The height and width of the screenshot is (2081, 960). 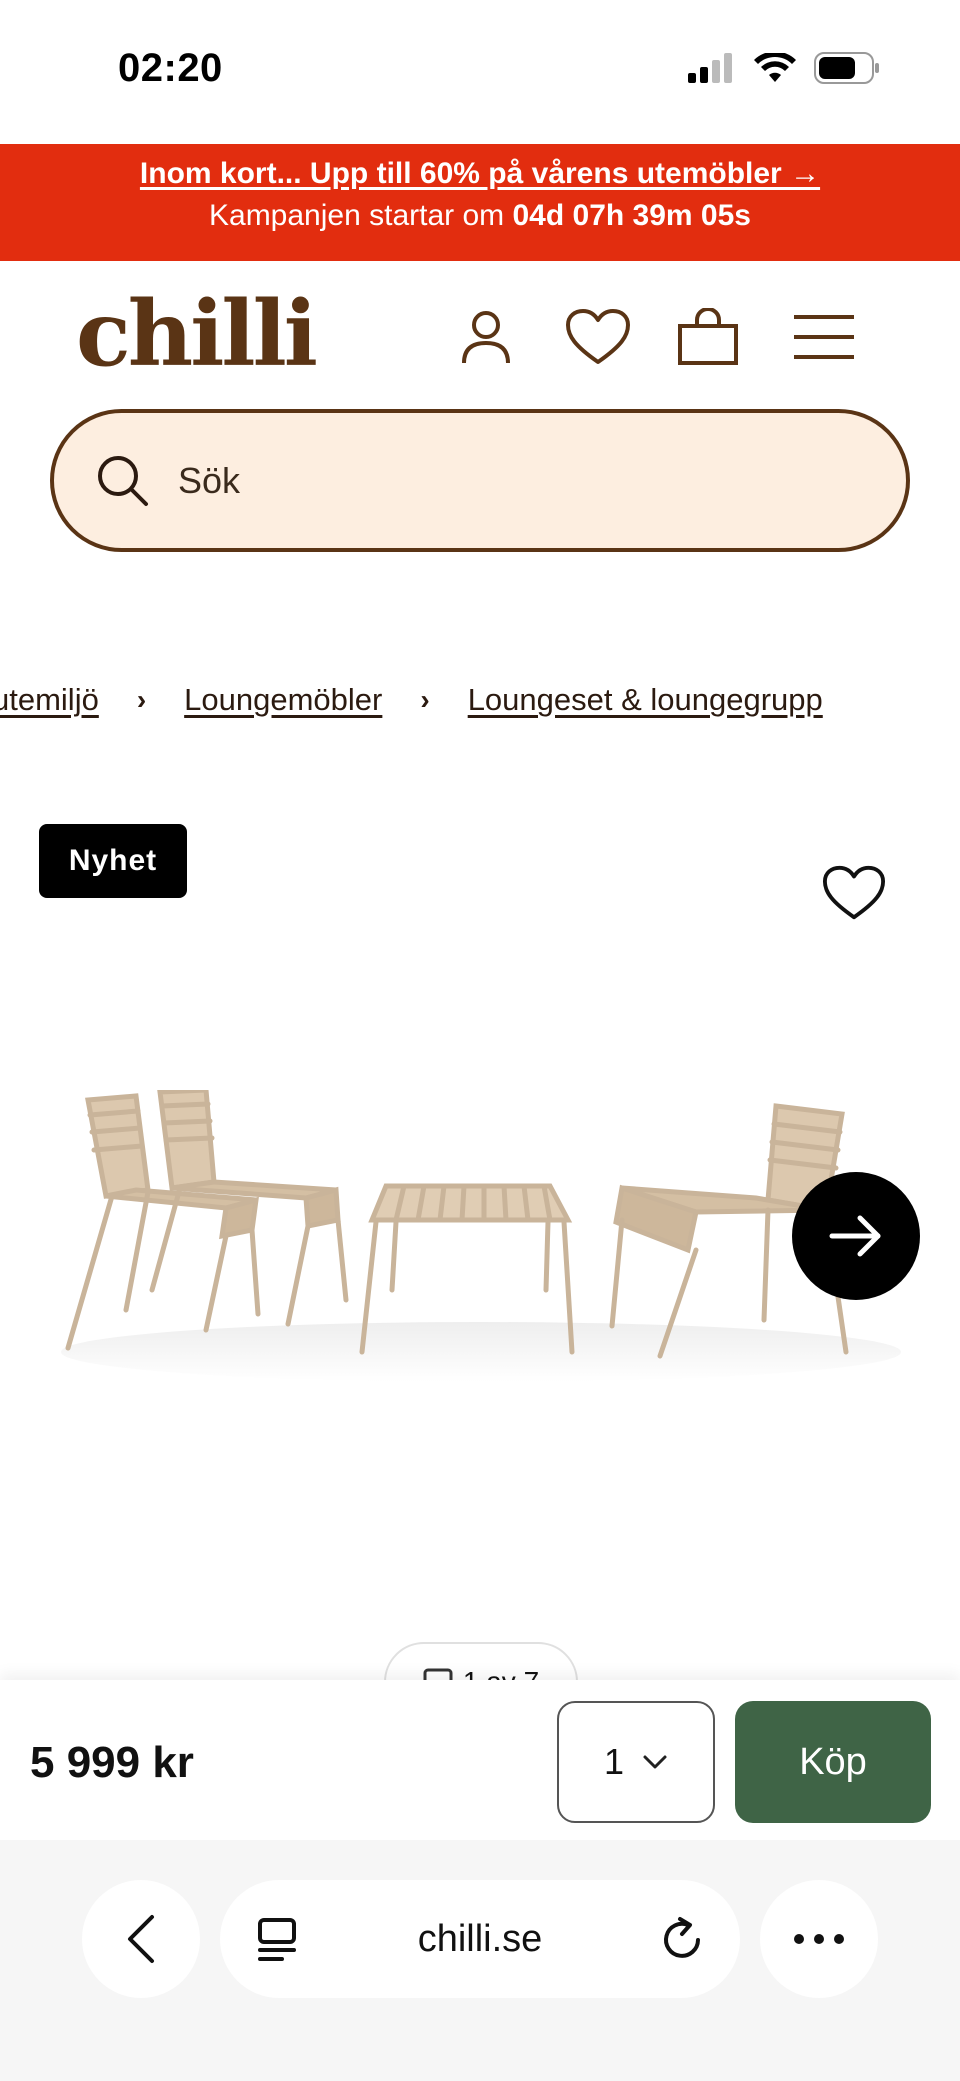 I want to click on back-icon, so click(x=141, y=1939).